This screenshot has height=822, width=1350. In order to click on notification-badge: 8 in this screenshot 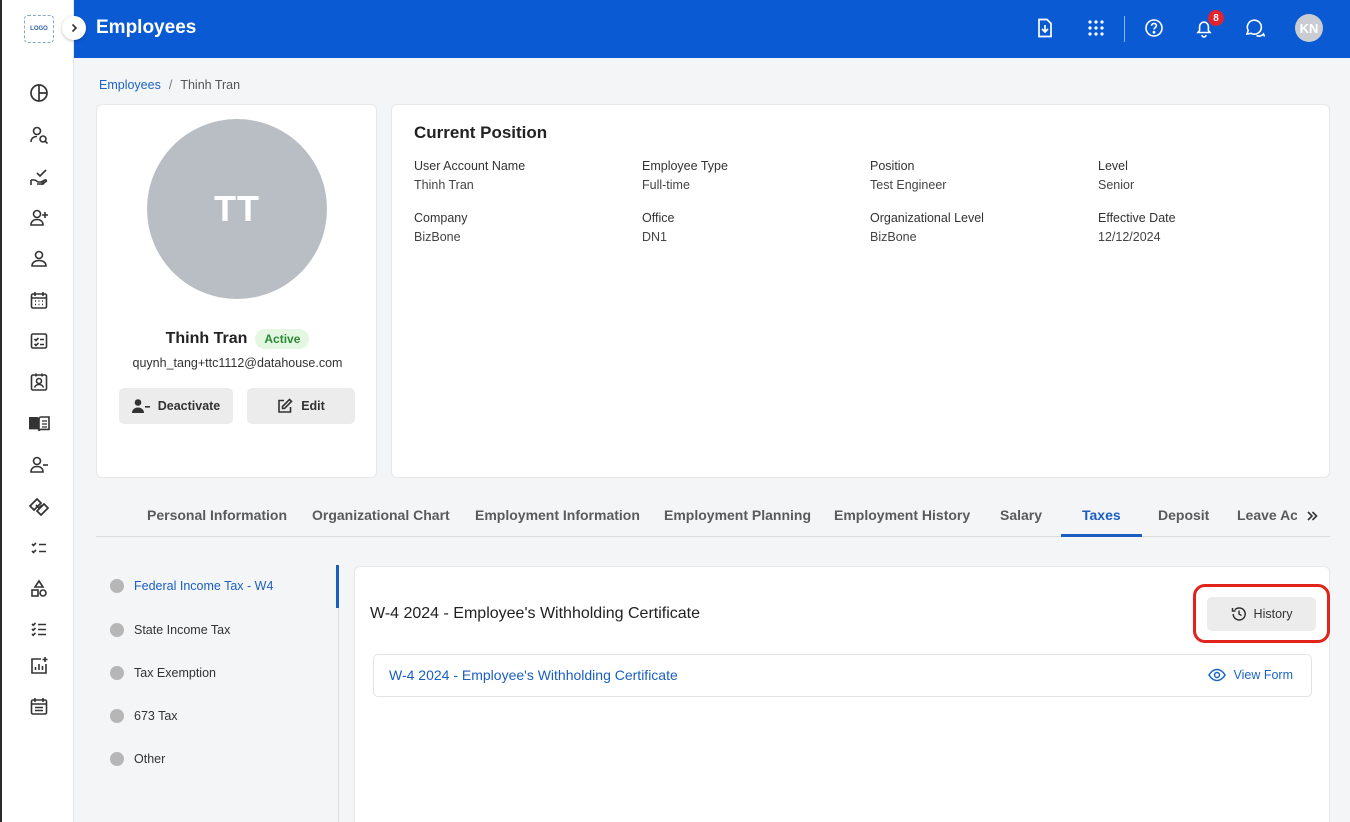, I will do `click(1216, 18)`.